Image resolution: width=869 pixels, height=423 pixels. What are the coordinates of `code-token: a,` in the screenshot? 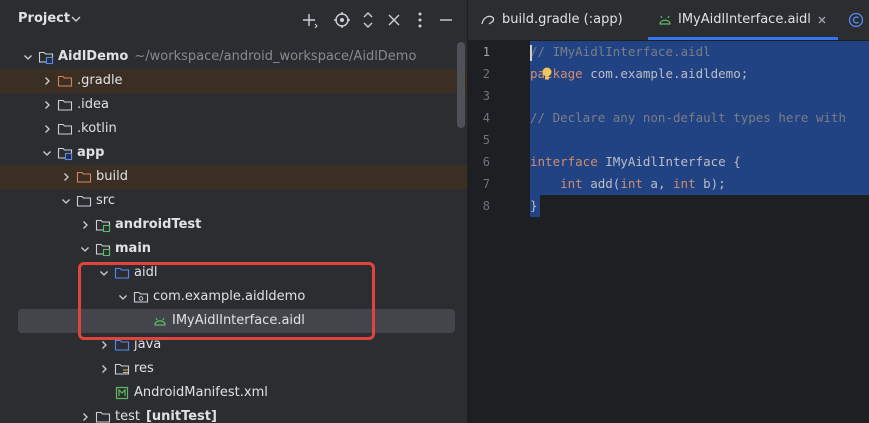 It's located at (658, 183).